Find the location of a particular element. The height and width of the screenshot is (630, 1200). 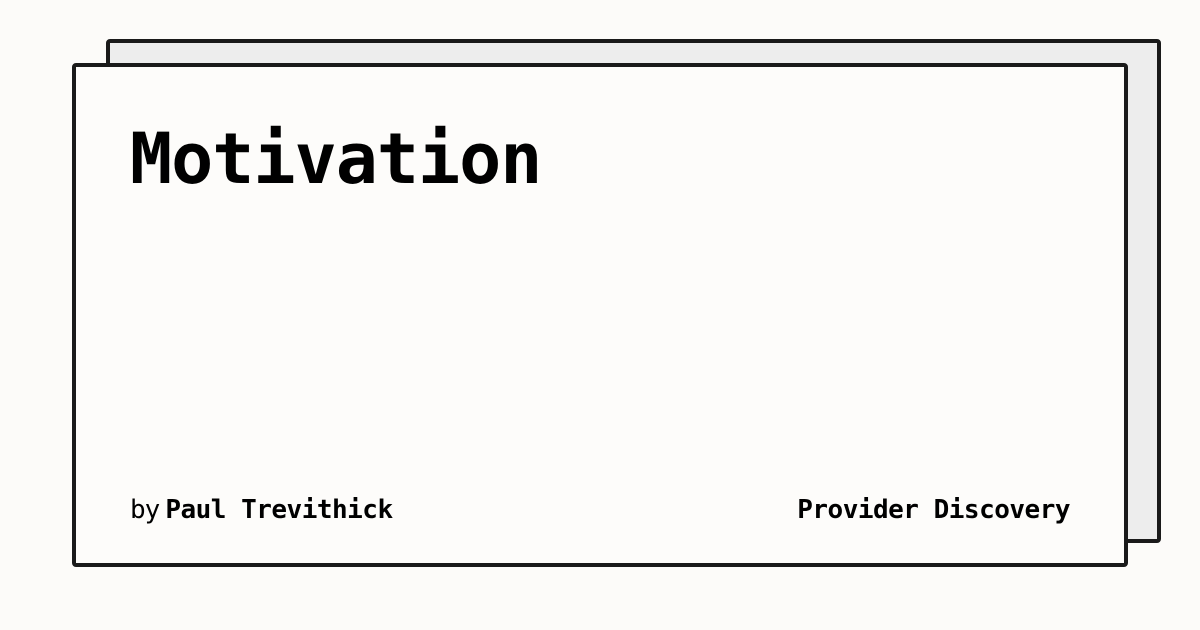

byline-prefix: by is located at coordinates (145, 510).